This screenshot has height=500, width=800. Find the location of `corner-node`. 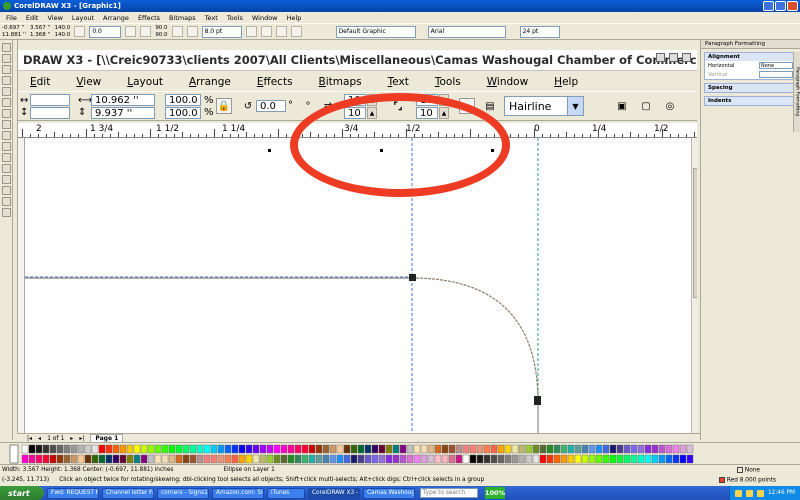

corner-node is located at coordinates (537, 400).